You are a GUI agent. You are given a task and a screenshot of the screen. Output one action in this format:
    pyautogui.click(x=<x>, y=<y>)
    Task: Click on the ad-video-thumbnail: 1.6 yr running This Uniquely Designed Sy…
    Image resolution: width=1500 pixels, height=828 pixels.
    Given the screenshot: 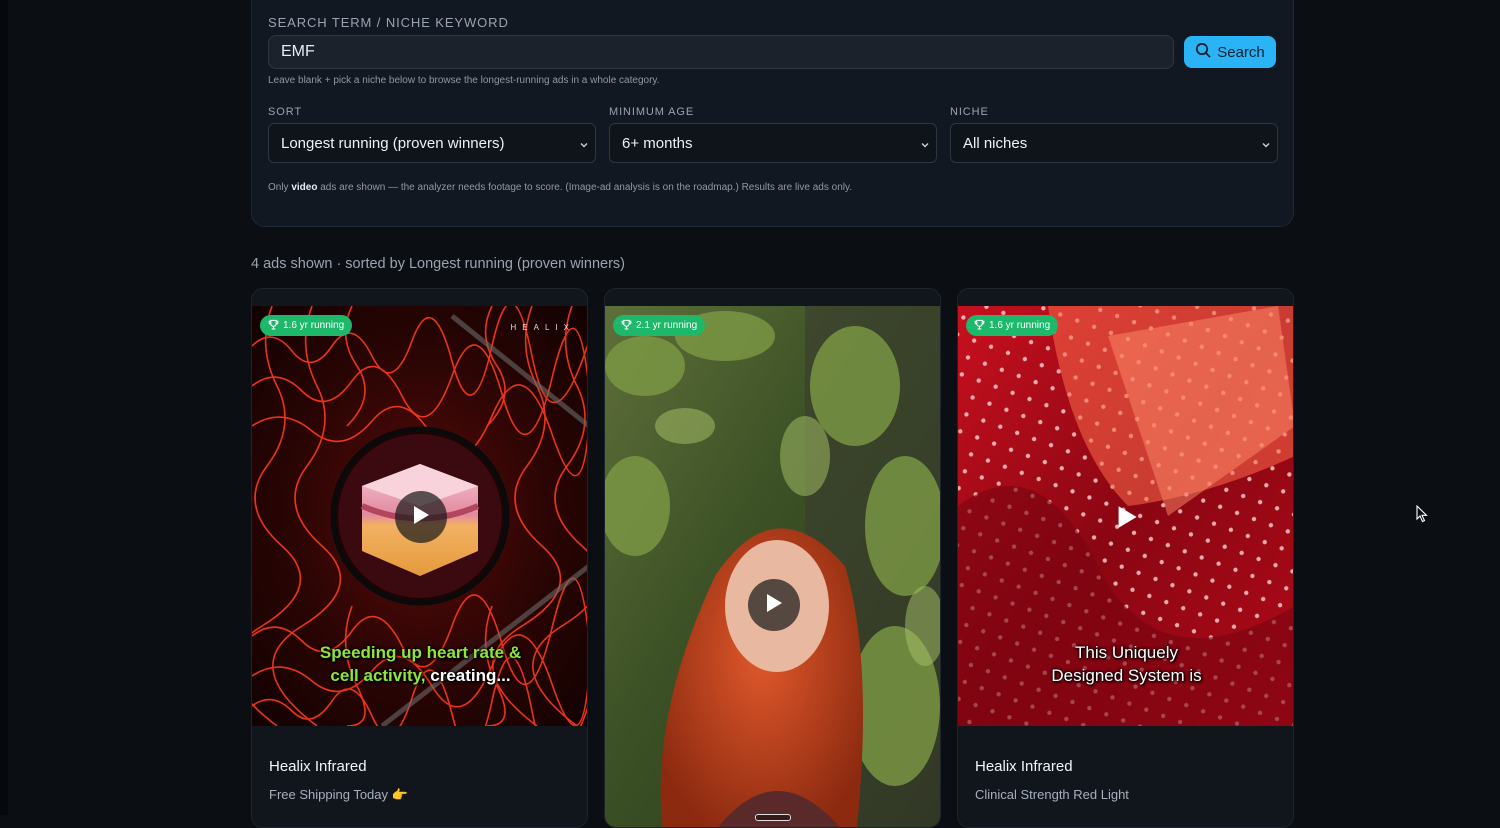 What is the action you would take?
    pyautogui.click(x=1125, y=516)
    